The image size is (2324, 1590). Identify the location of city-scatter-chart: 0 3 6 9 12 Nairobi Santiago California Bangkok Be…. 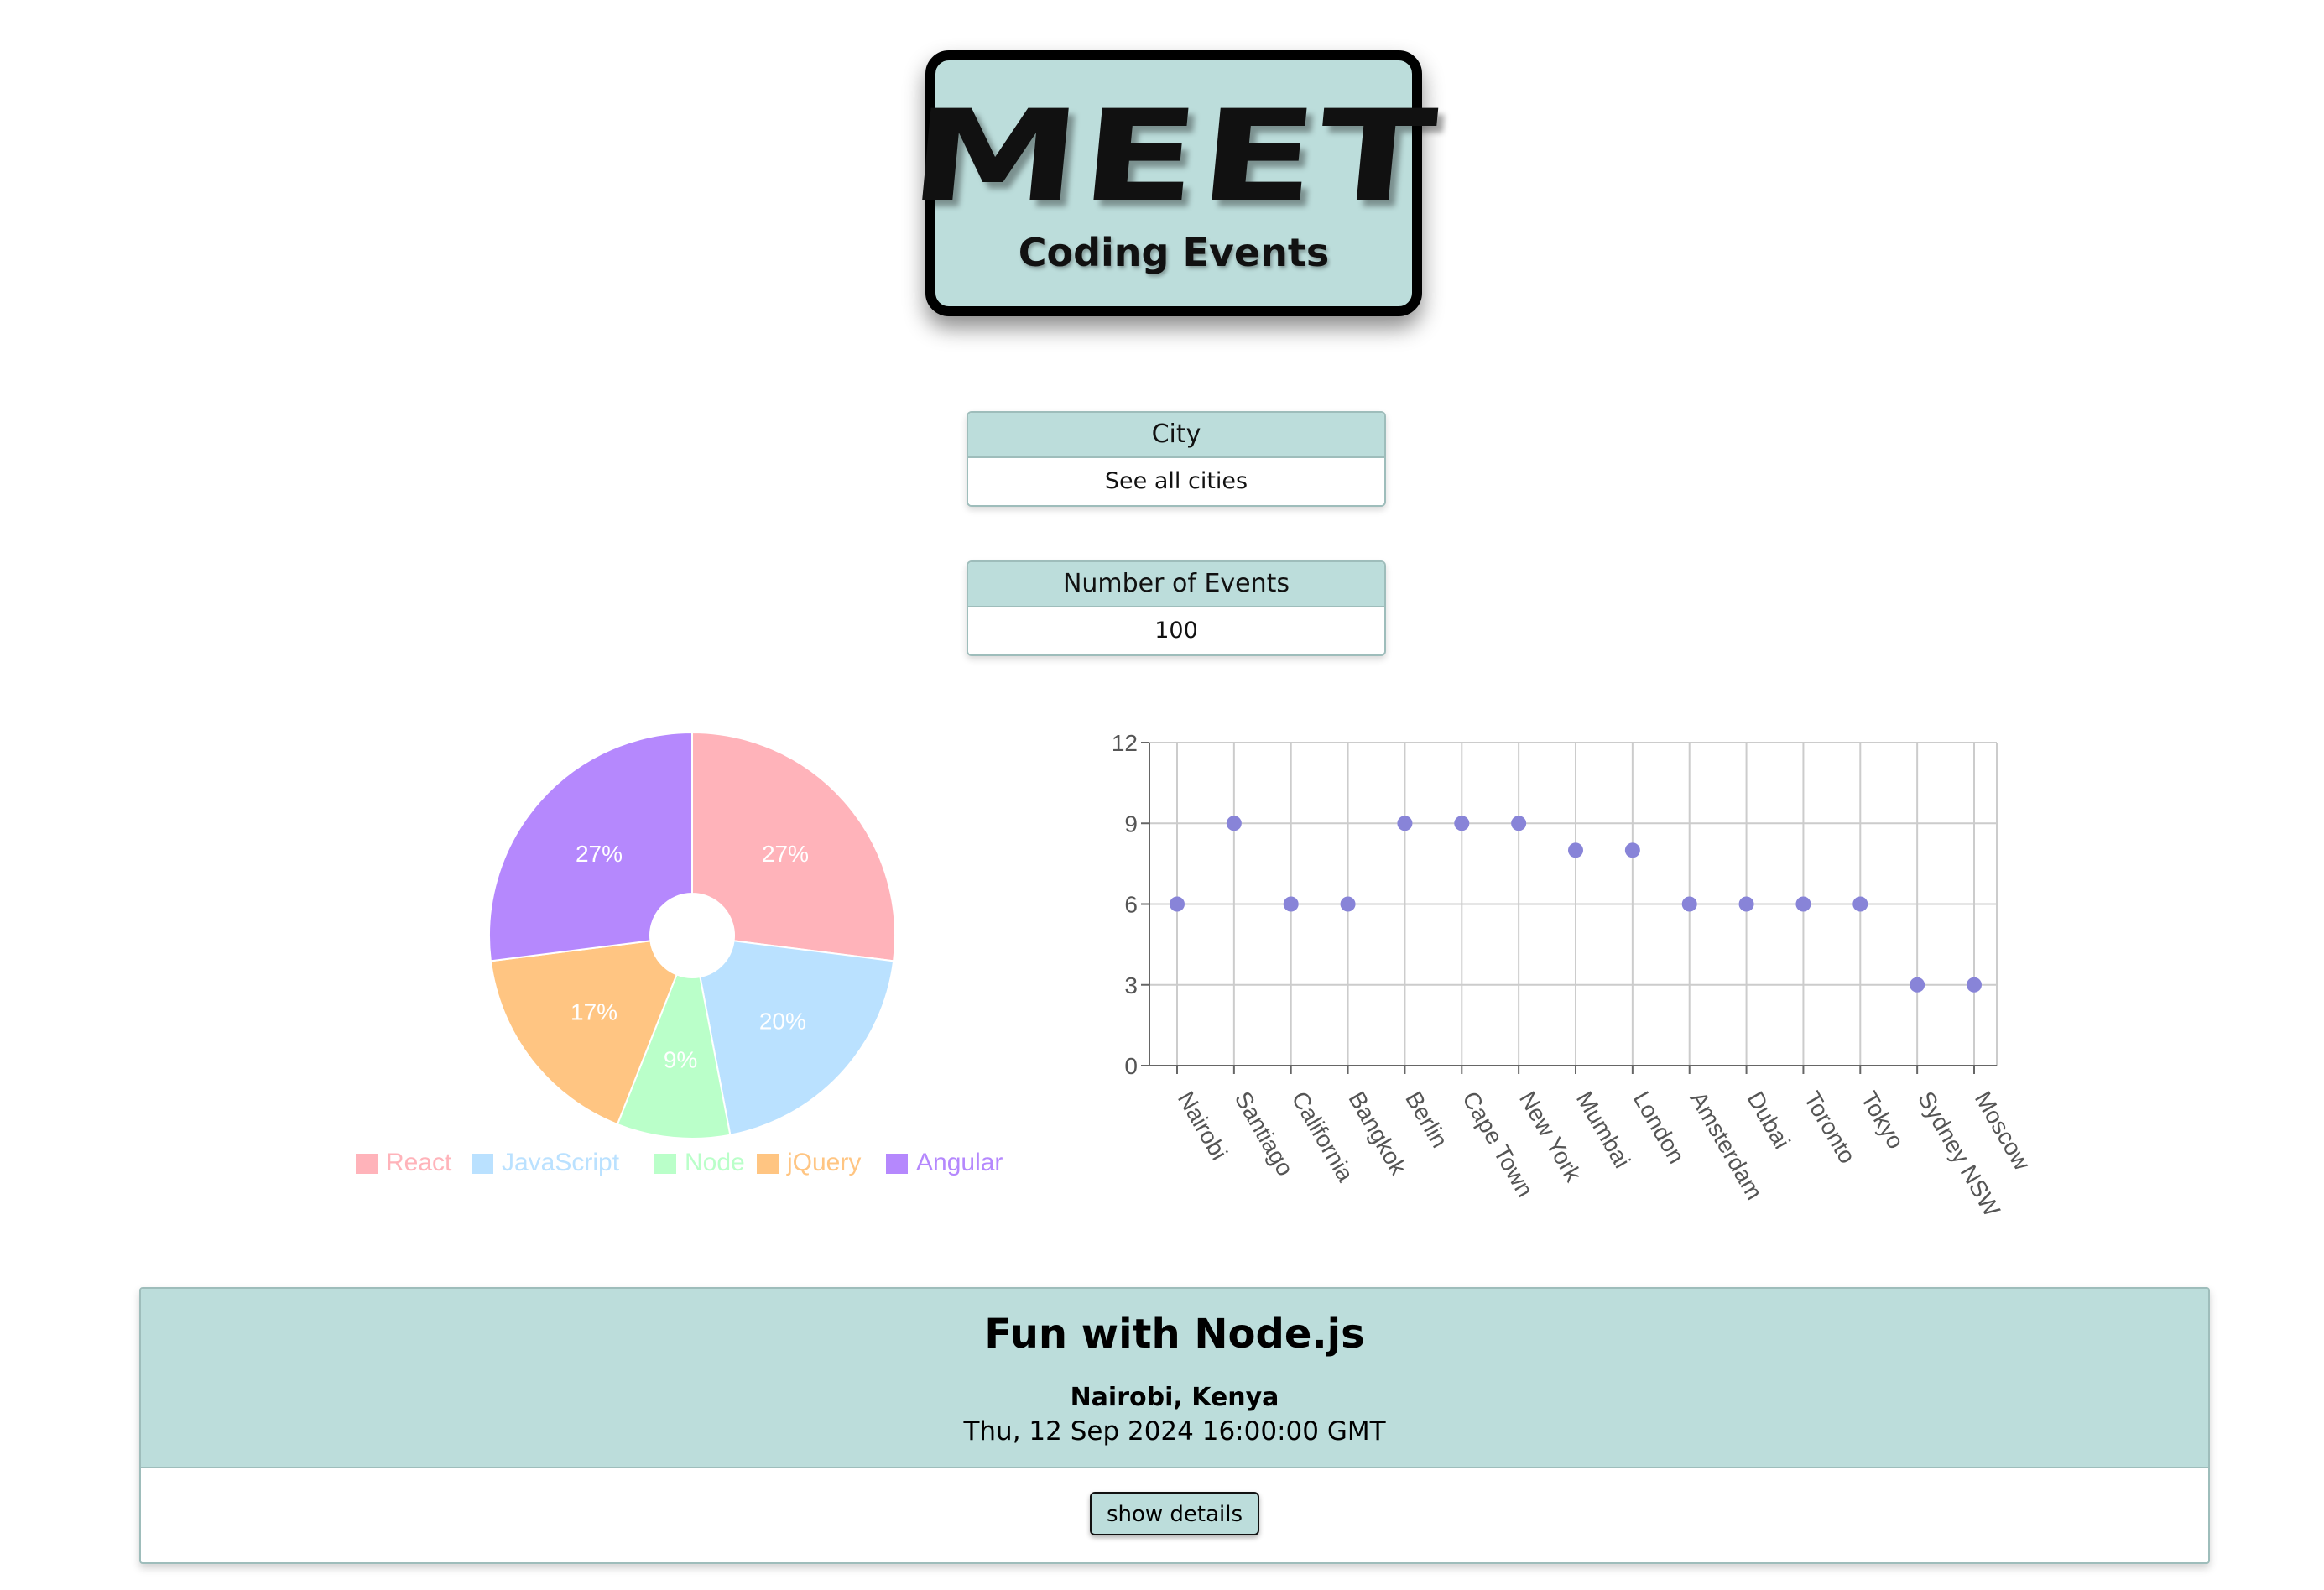
(1564, 977).